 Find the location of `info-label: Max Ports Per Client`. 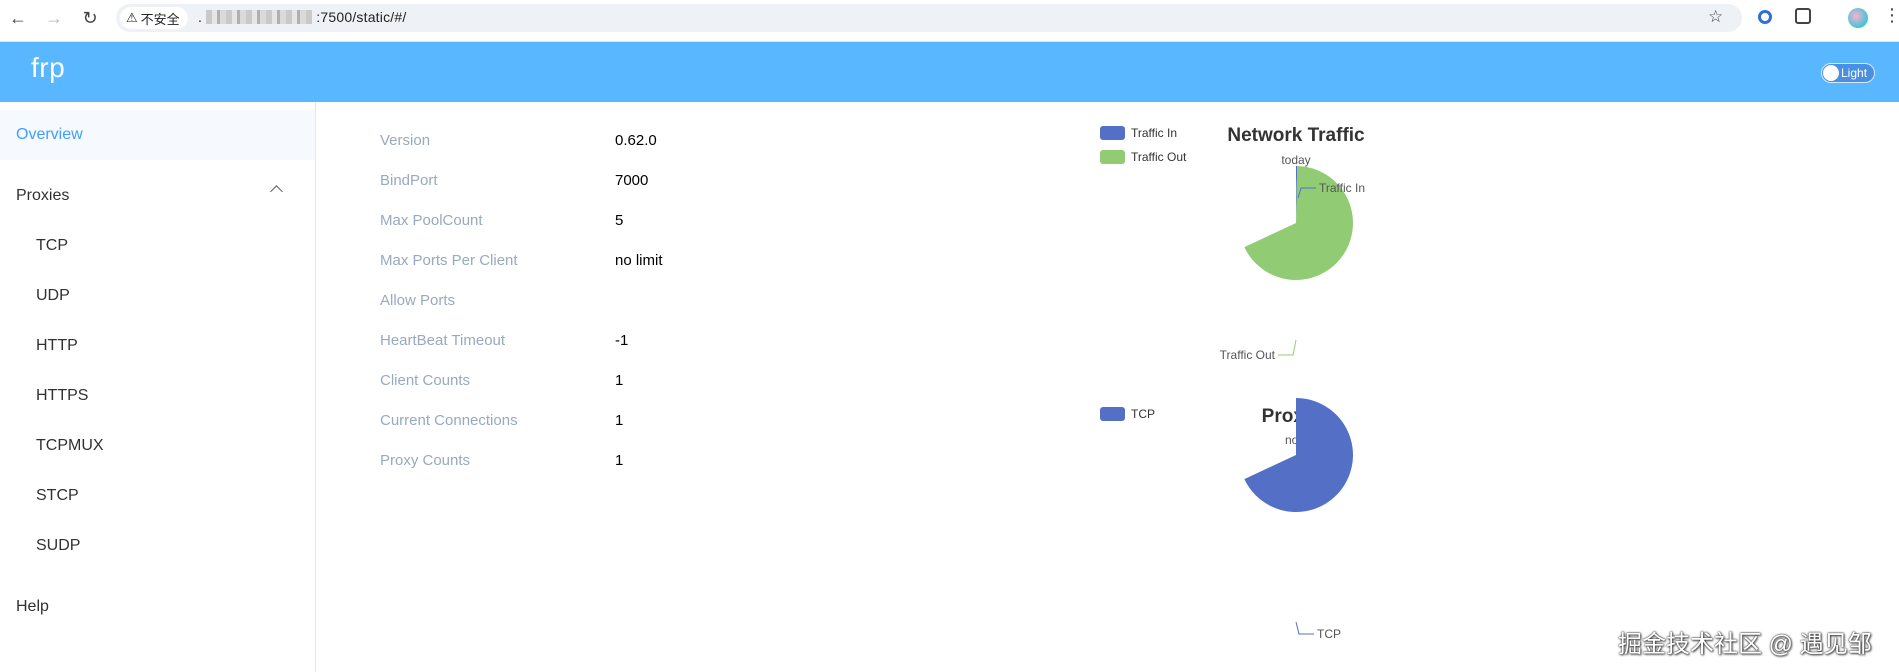

info-label: Max Ports Per Client is located at coordinates (449, 260).